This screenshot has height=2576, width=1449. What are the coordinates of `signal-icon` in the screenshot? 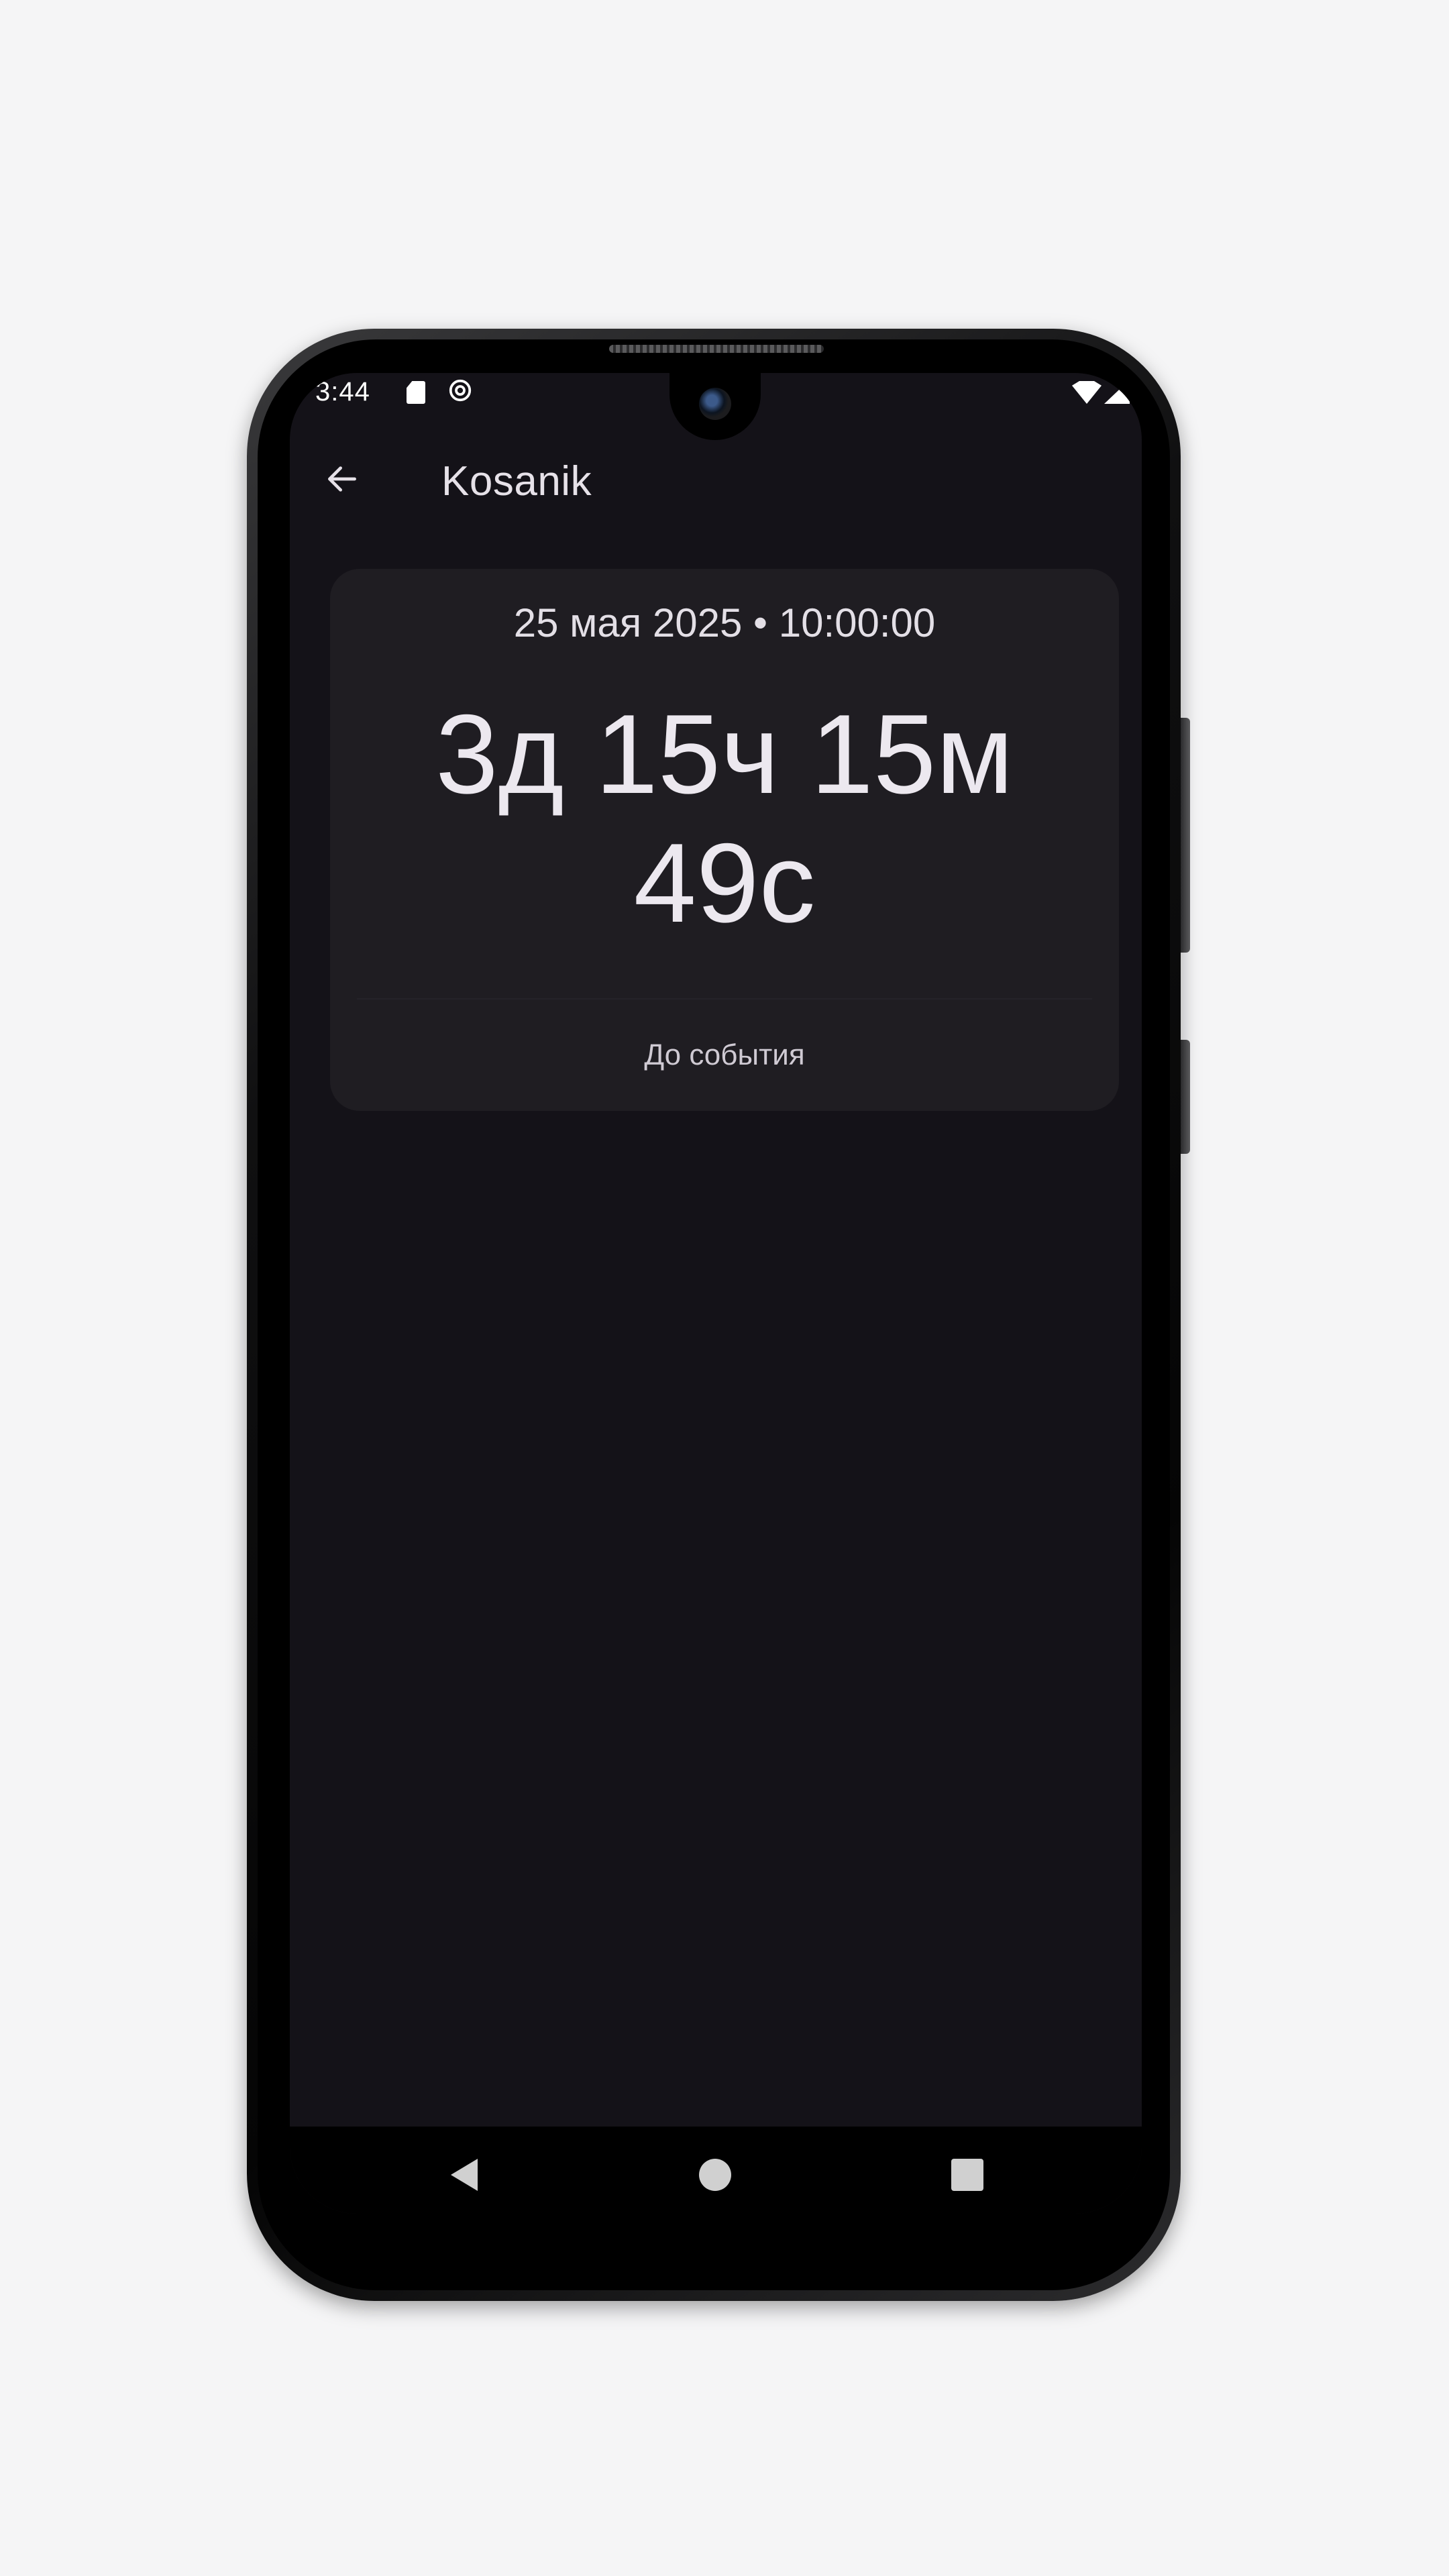 It's located at (1117, 392).